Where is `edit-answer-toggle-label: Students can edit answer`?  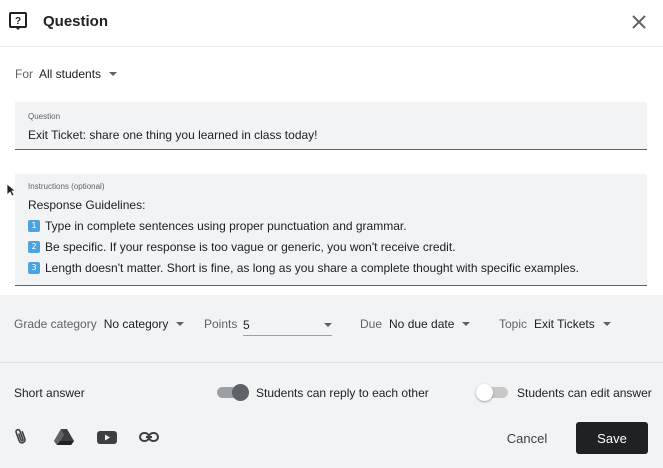 edit-answer-toggle-label: Students can edit answer is located at coordinates (584, 393).